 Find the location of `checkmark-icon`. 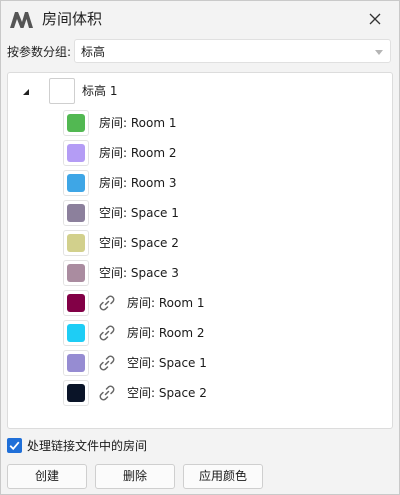

checkmark-icon is located at coordinates (14, 446).